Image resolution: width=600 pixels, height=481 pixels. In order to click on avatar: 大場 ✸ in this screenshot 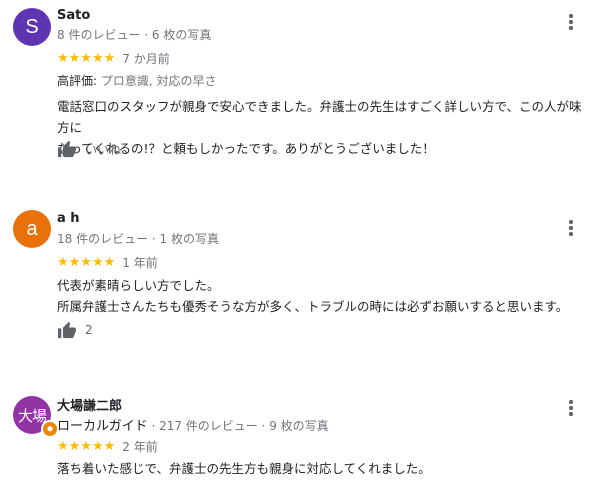, I will do `click(36, 417)`.